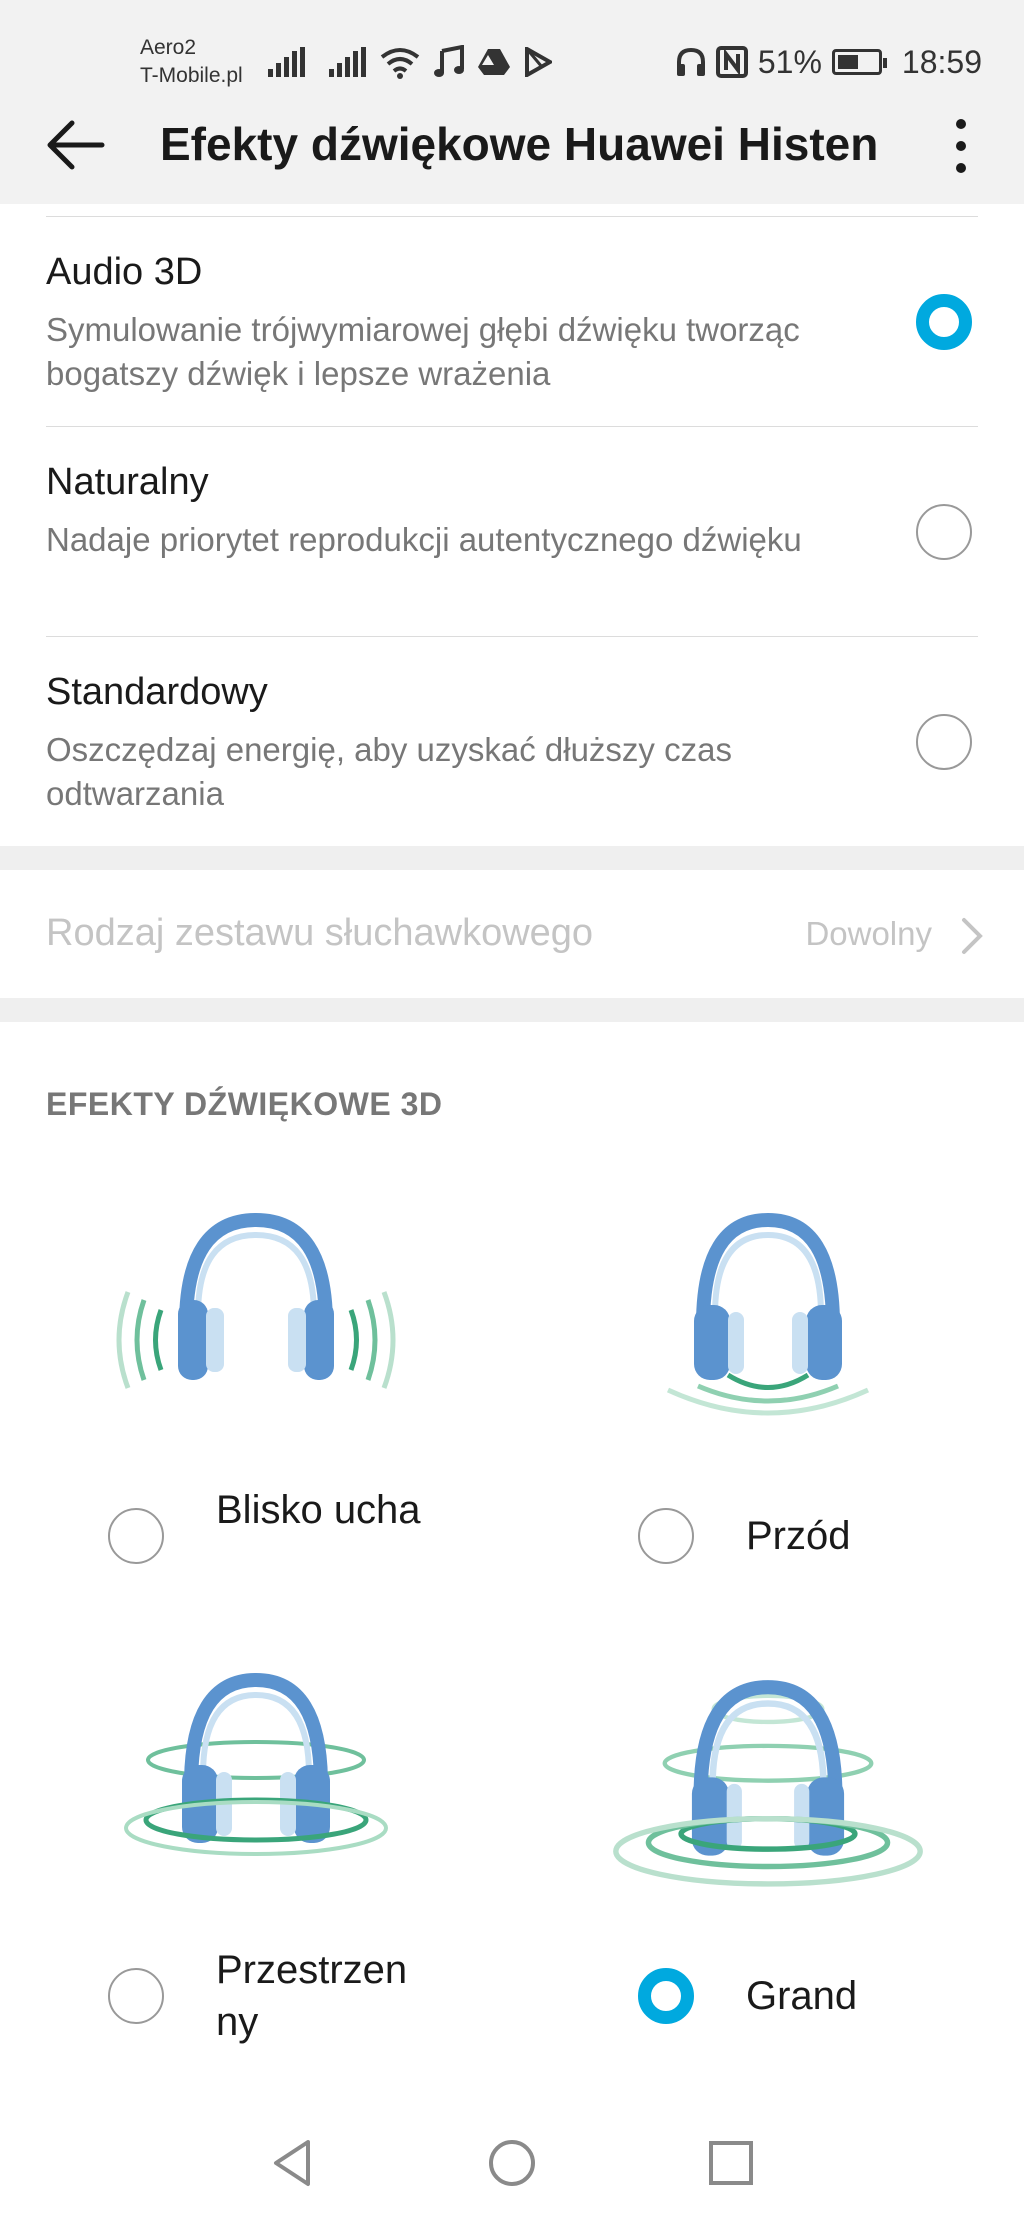 Image resolution: width=1024 pixels, height=2219 pixels. Describe the element at coordinates (256, 1420) in the screenshot. I see `effect-blisko-ucha: Blisko ucha` at that location.